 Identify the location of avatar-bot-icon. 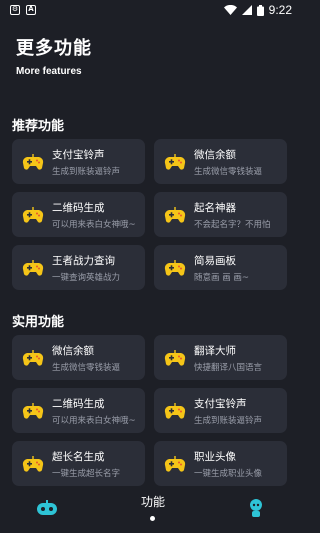
(255, 507).